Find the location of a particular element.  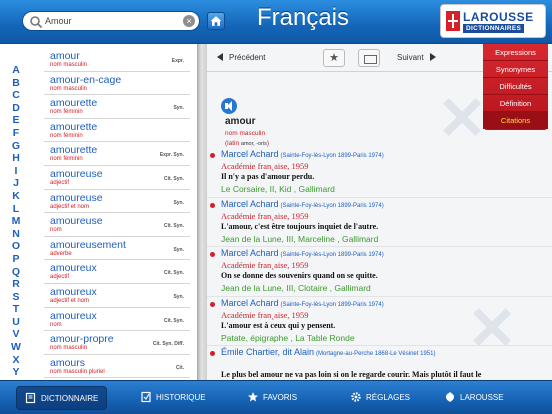

bullet-icon is located at coordinates (212, 205).